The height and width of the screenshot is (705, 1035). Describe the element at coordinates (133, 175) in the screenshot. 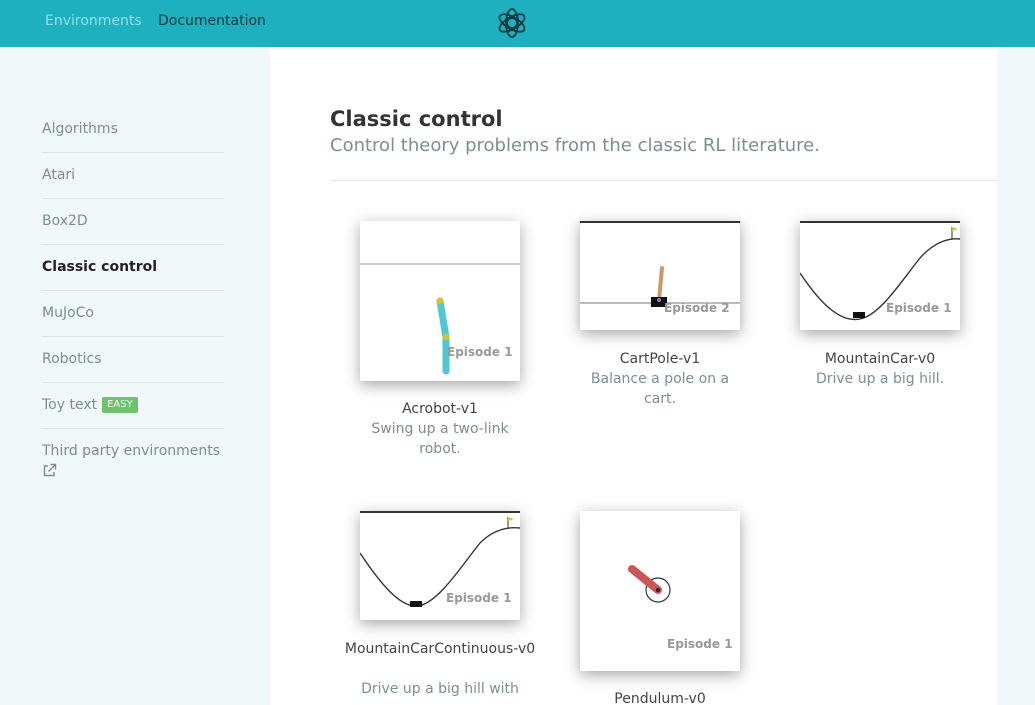

I see `sidebar-item-atari: Atari` at that location.